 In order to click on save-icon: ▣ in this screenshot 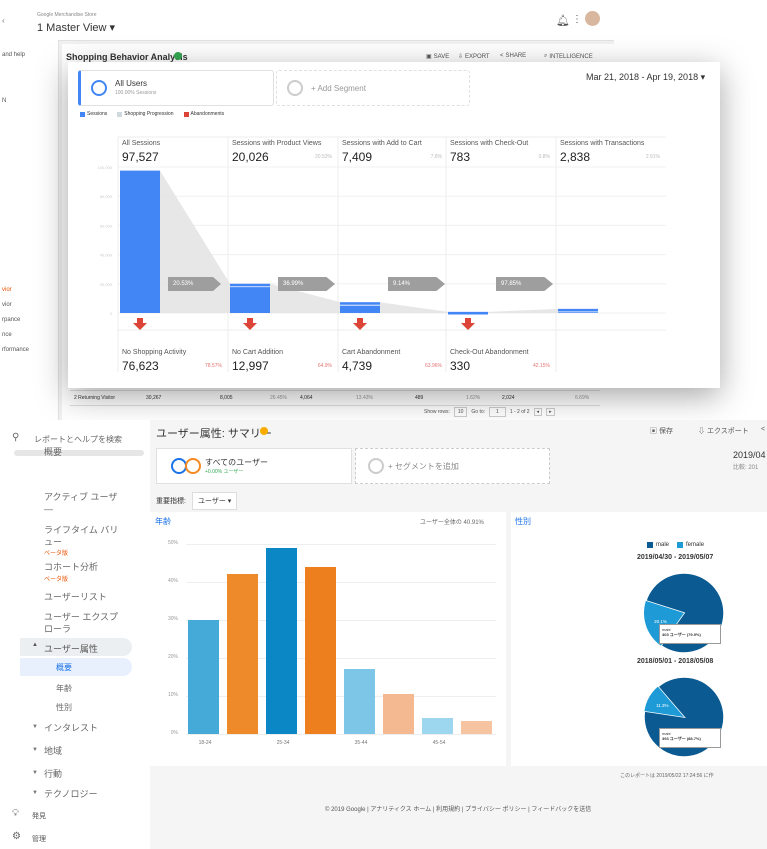, I will do `click(654, 431)`.